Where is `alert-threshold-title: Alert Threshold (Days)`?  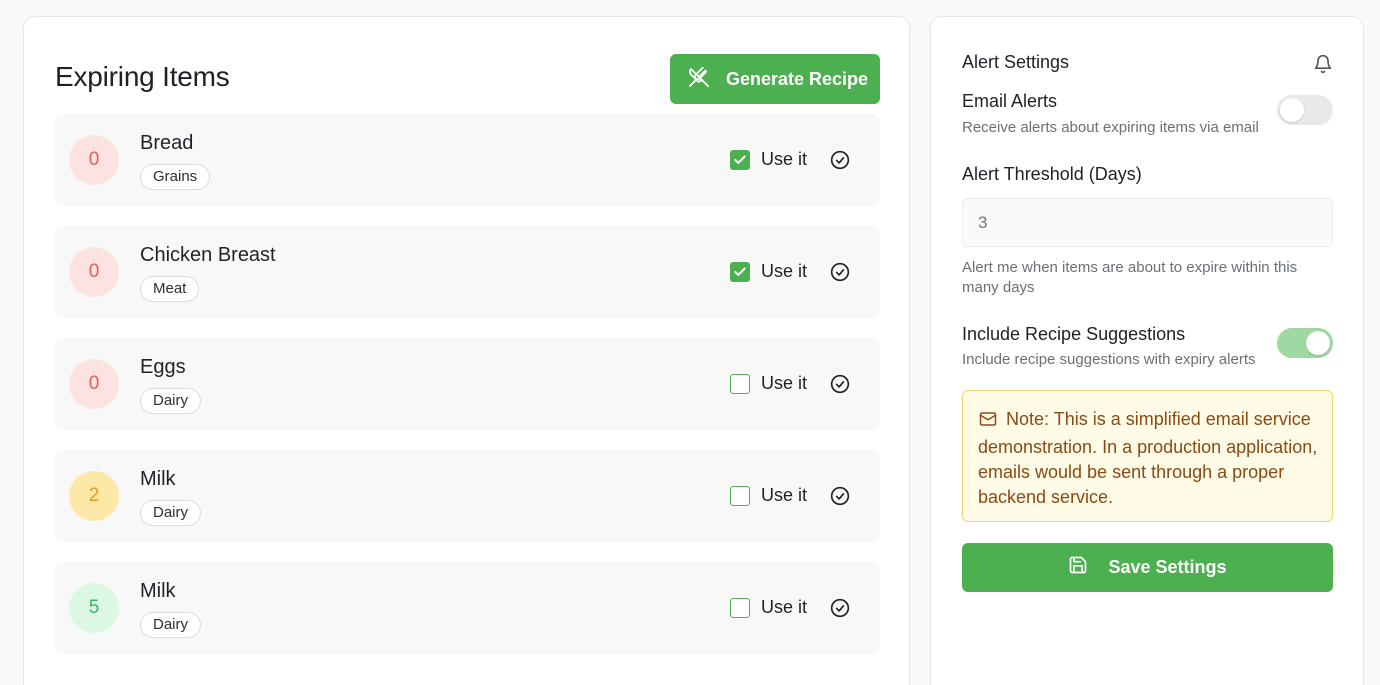
alert-threshold-title: Alert Threshold (Days) is located at coordinates (1052, 174).